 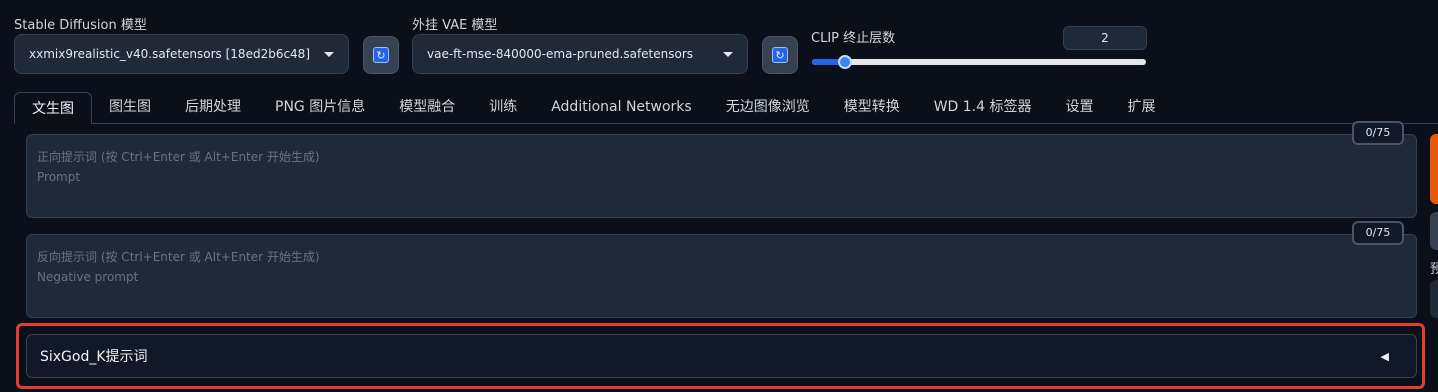 What do you see at coordinates (80, 25) in the screenshot?
I see `sd-model-label: Stable Diffusion 模型` at bounding box center [80, 25].